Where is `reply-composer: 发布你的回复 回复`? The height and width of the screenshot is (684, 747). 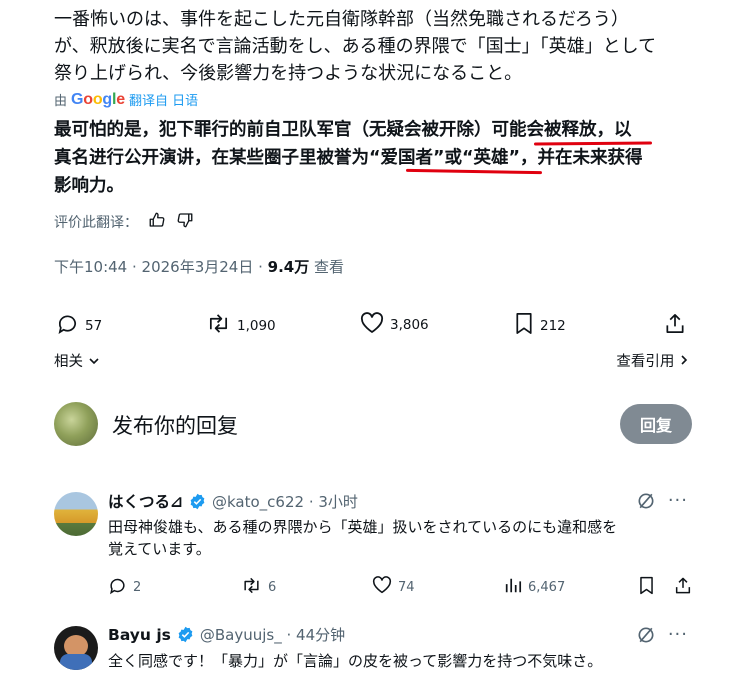 reply-composer: 发布你的回复 回复 is located at coordinates (373, 424).